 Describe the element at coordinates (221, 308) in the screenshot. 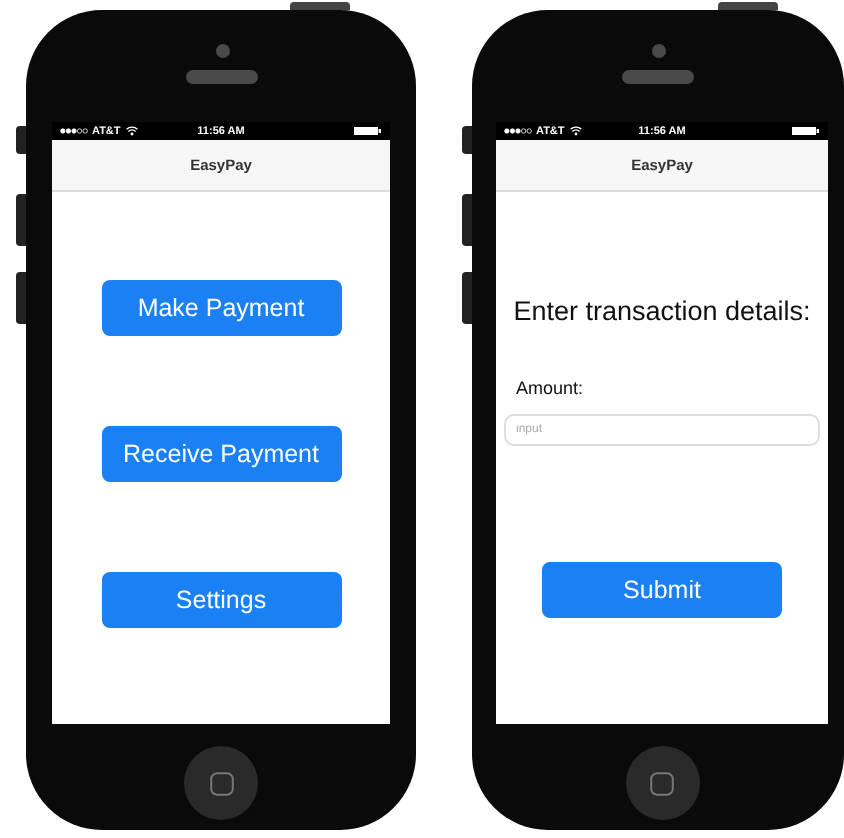

I see `action-button: Make Payment` at that location.